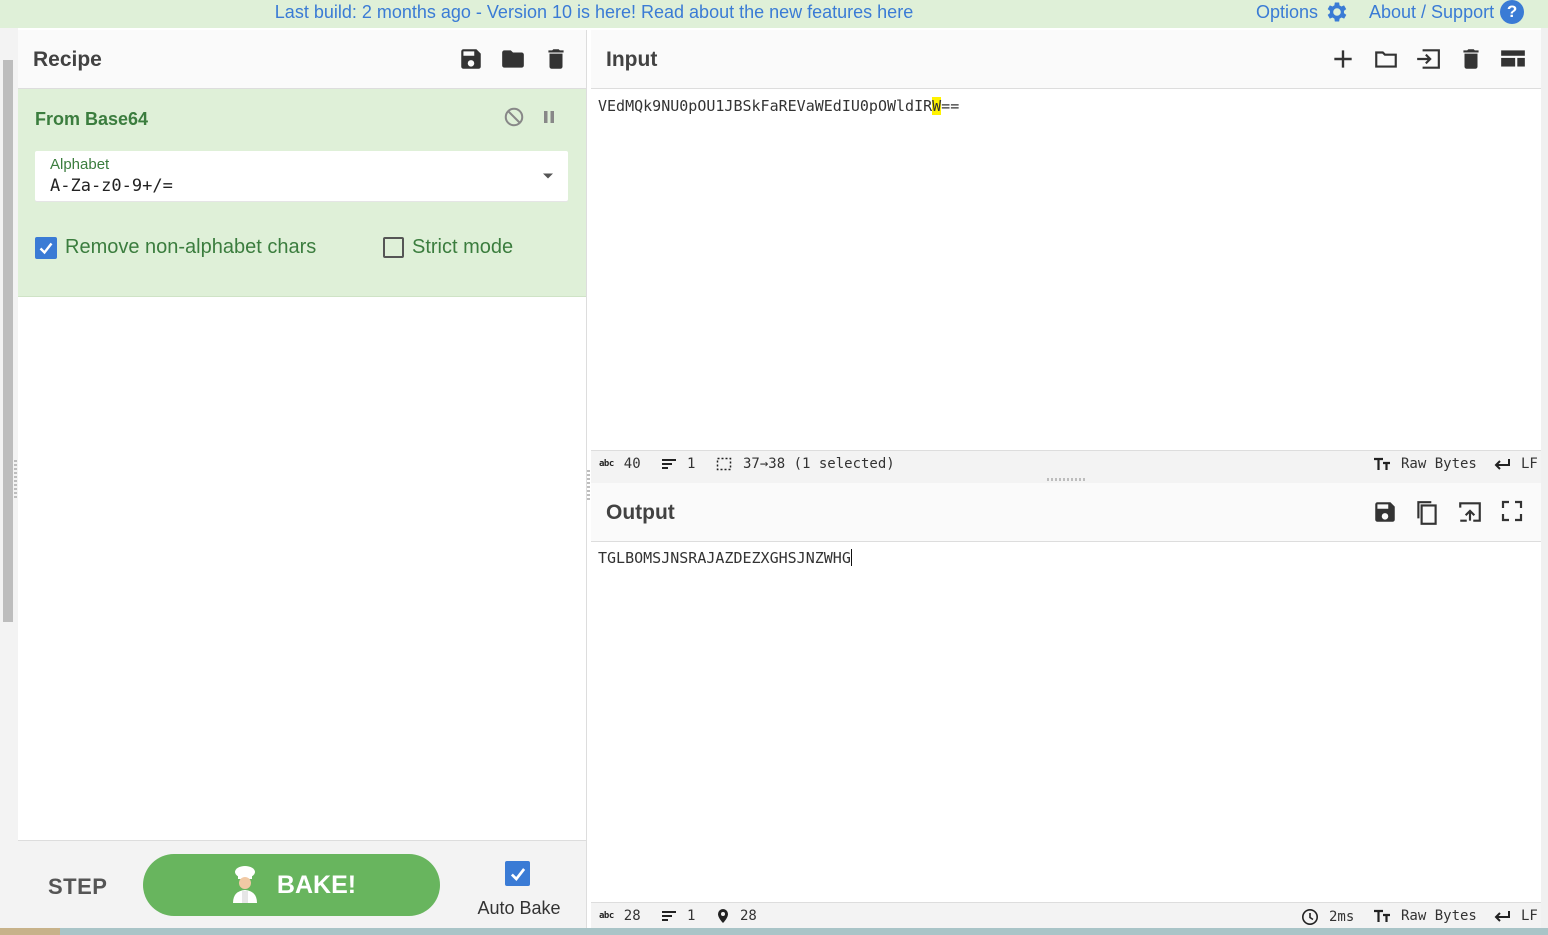  I want to click on input-char-count-value: 40, so click(632, 464).